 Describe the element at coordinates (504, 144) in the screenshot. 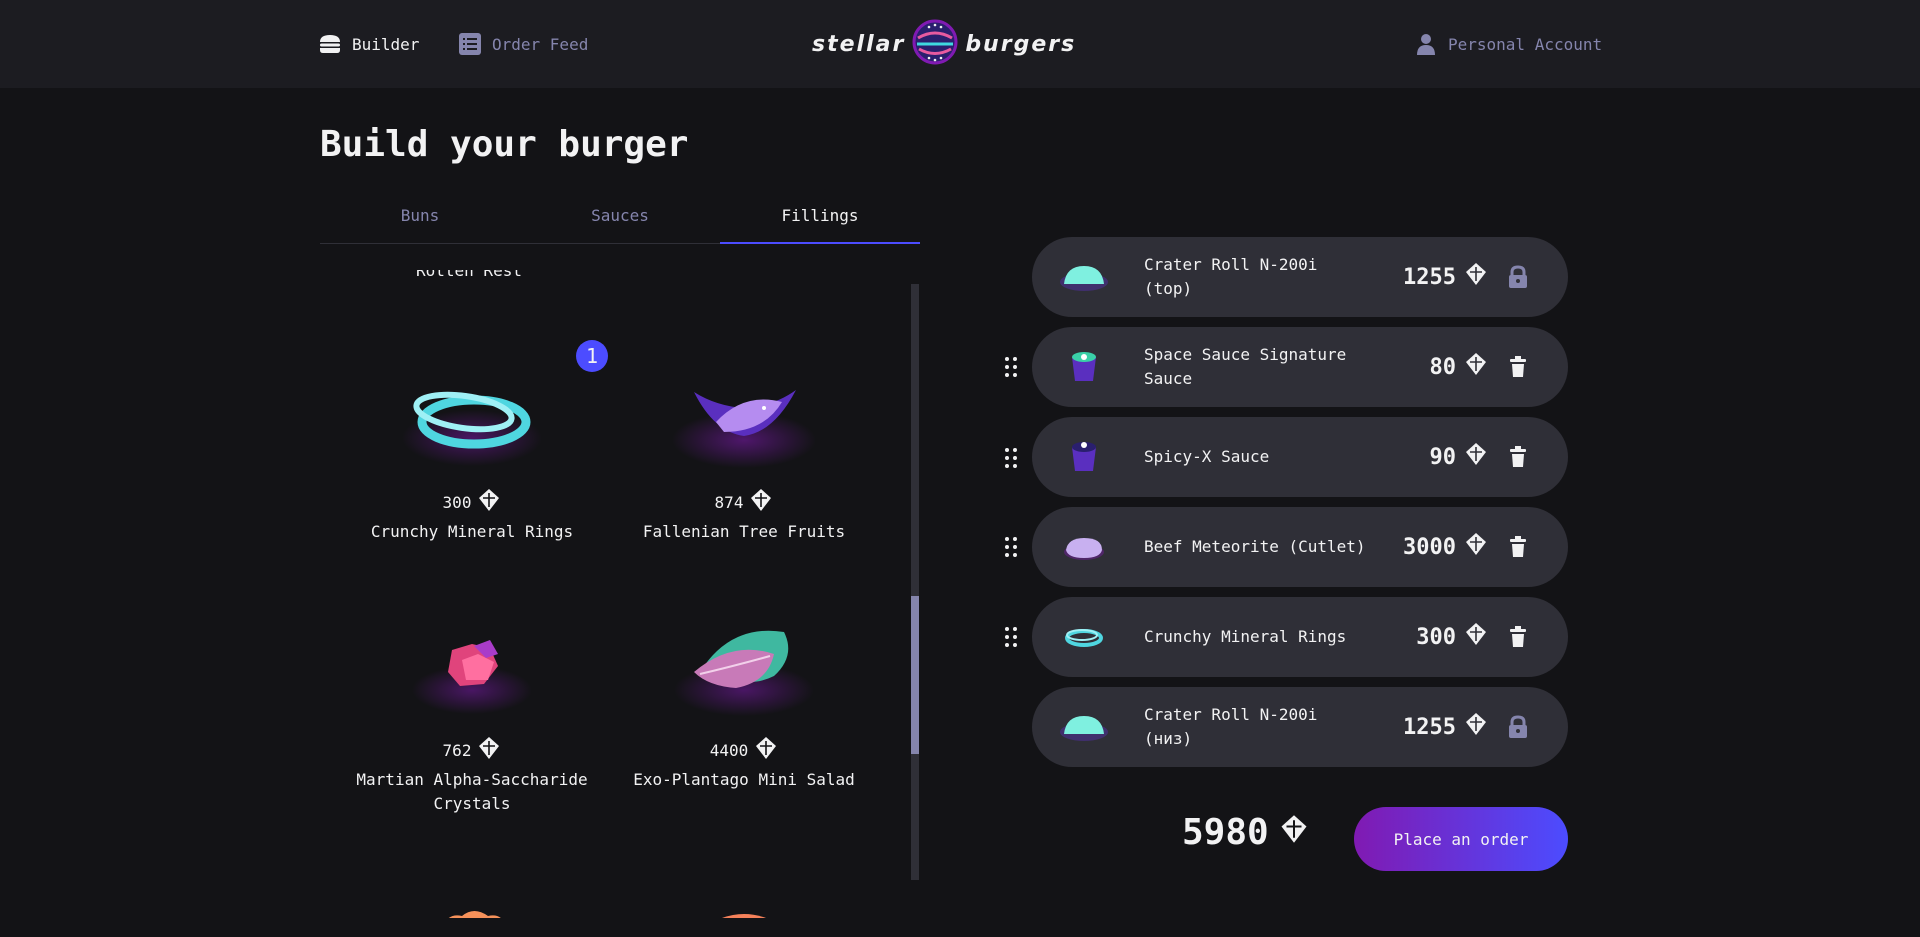

I see `page-title: Build your burger` at that location.